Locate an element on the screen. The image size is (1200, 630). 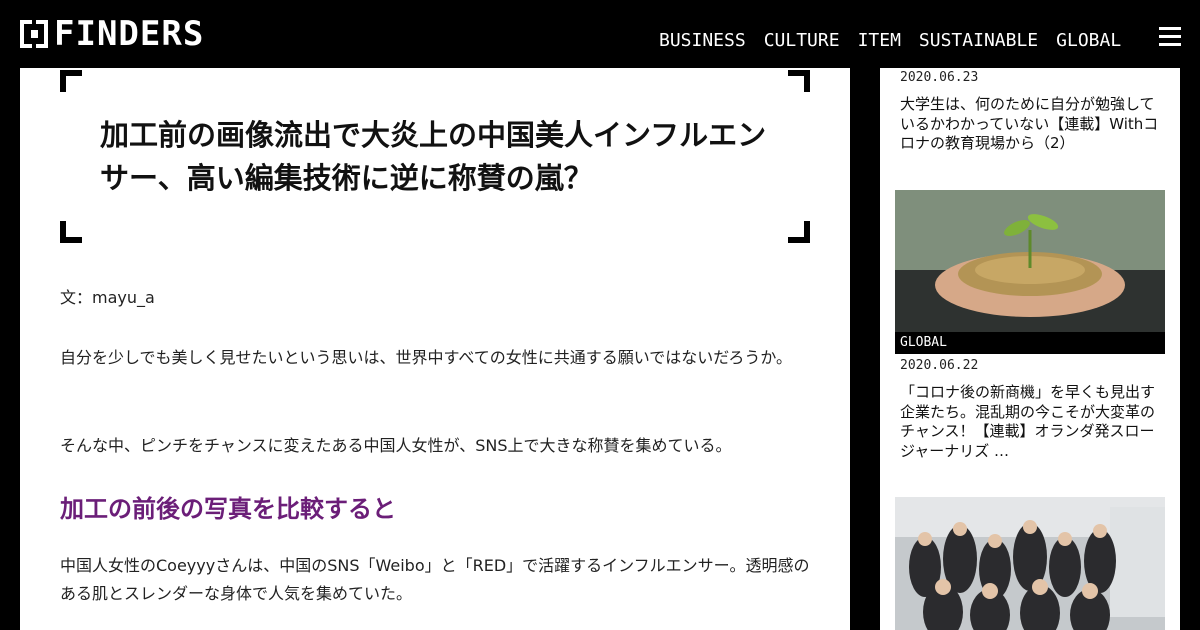
sidebar-thumbnail-group-photo is located at coordinates (1030, 563).